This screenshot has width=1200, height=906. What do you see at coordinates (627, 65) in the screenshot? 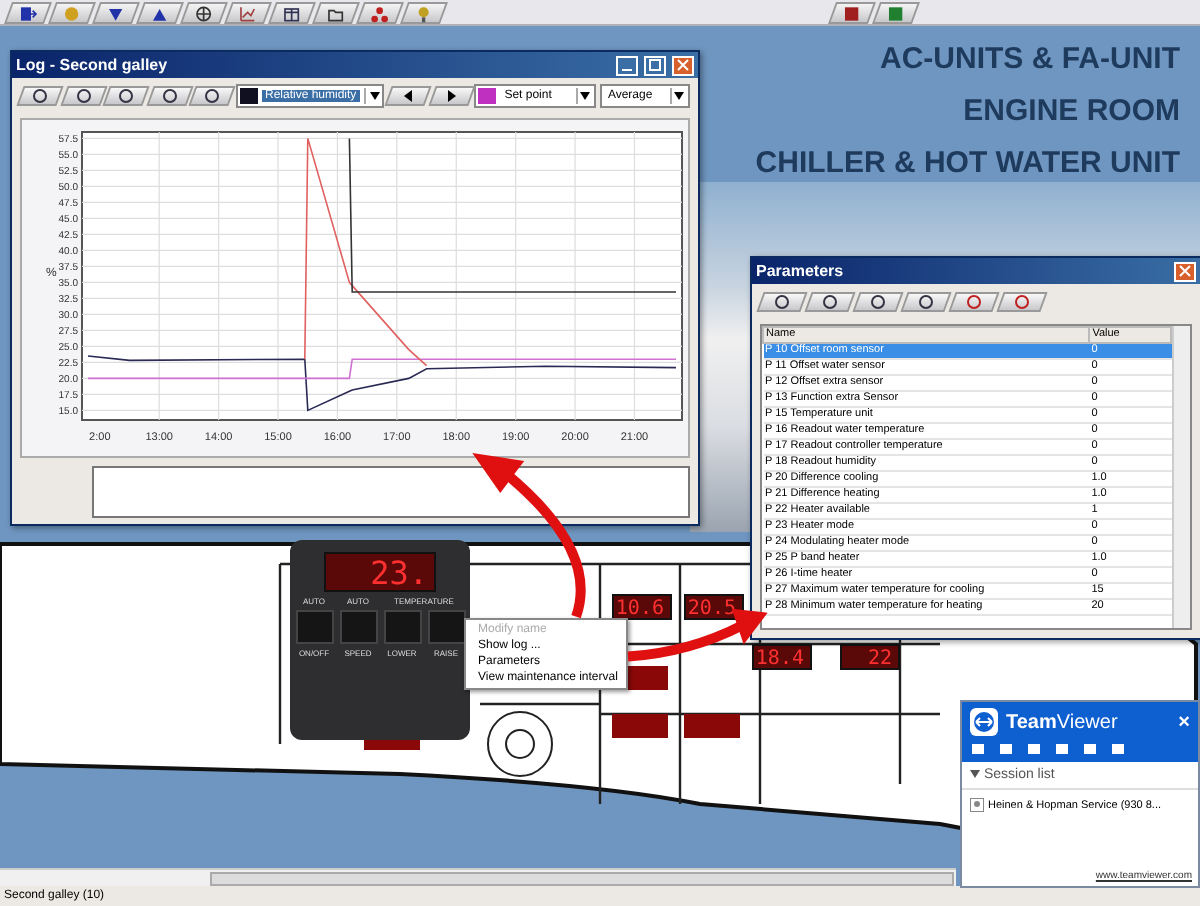
I see `minimize-button` at bounding box center [627, 65].